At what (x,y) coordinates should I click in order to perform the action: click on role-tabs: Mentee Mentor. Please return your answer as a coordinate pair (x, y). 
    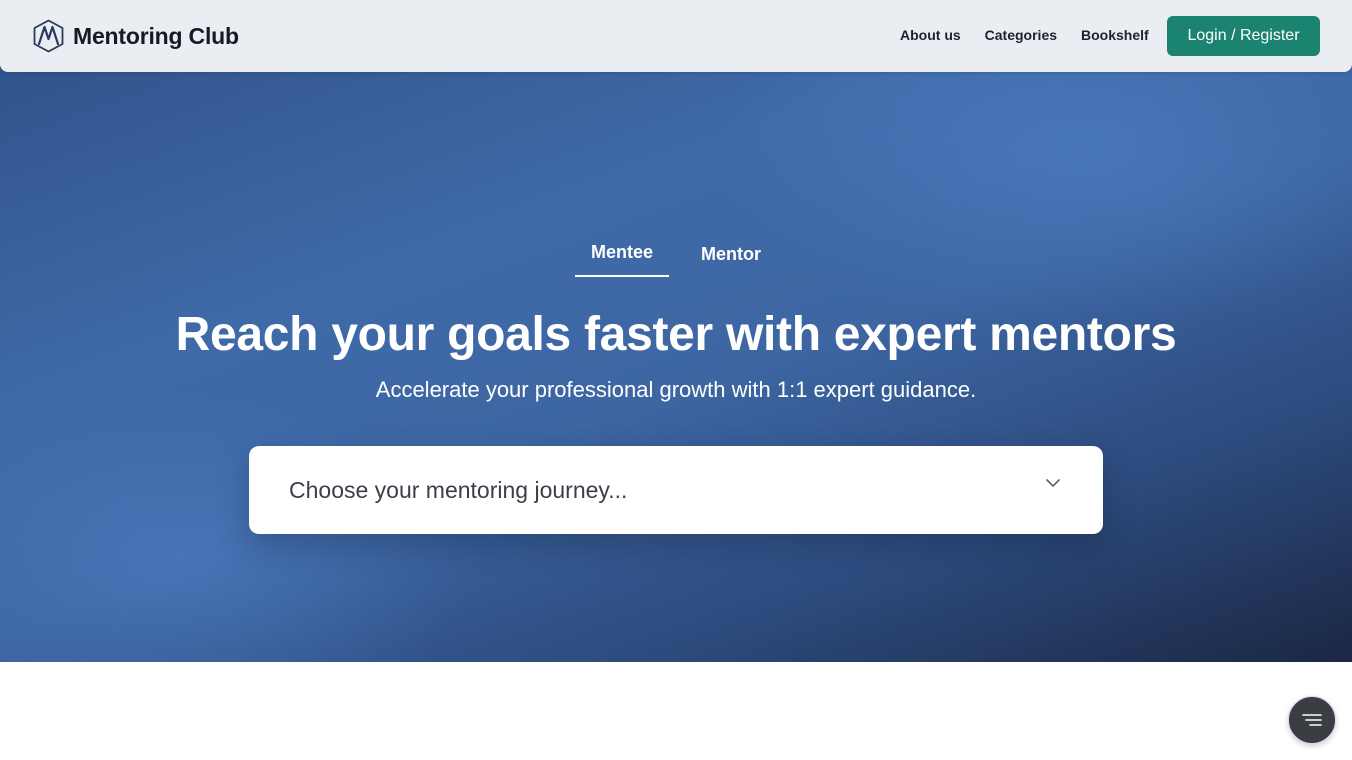
    Looking at the image, I should click on (676, 256).